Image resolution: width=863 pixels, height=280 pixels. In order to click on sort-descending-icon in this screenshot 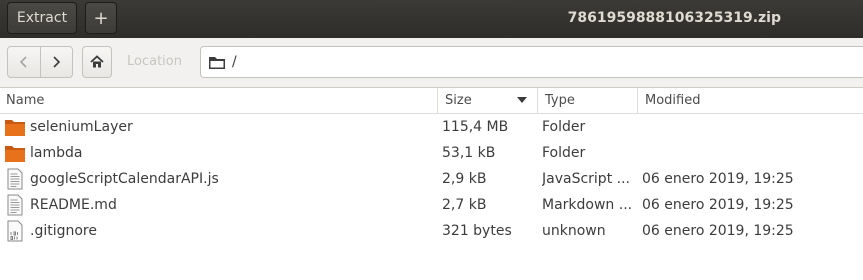, I will do `click(522, 100)`.